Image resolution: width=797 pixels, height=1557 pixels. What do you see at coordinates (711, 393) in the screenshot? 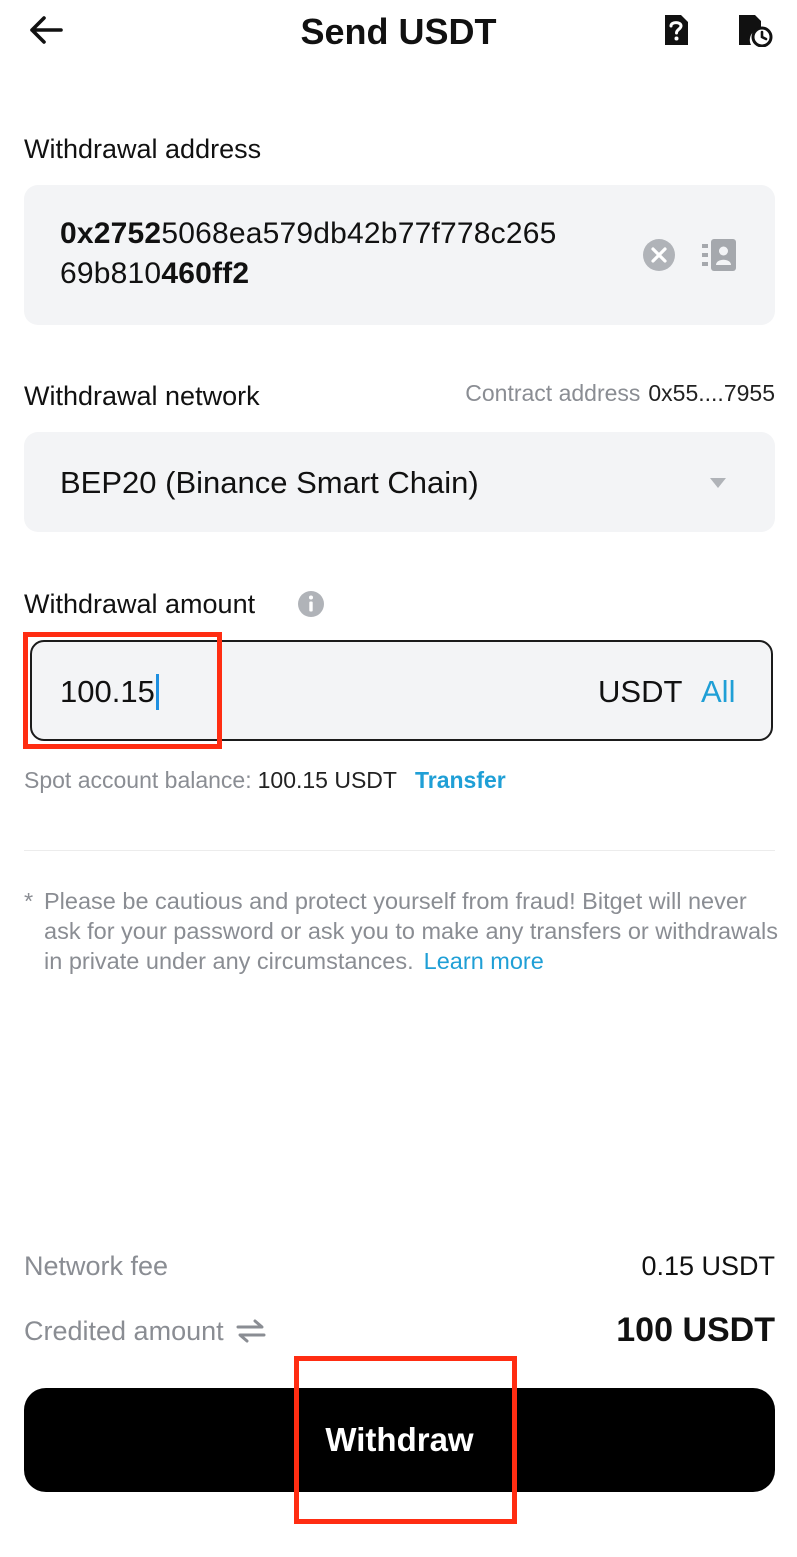
I see `contract-address-value: 0x55....7955` at bounding box center [711, 393].